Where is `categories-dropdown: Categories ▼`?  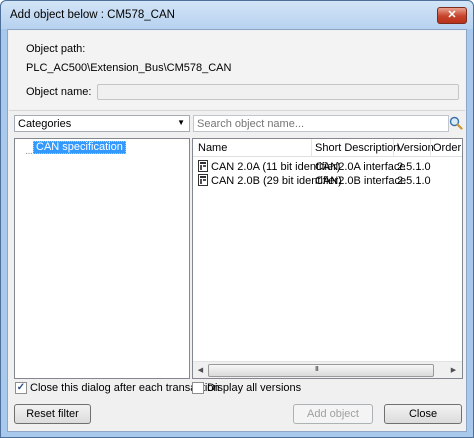
categories-dropdown: Categories ▼ is located at coordinates (102, 123).